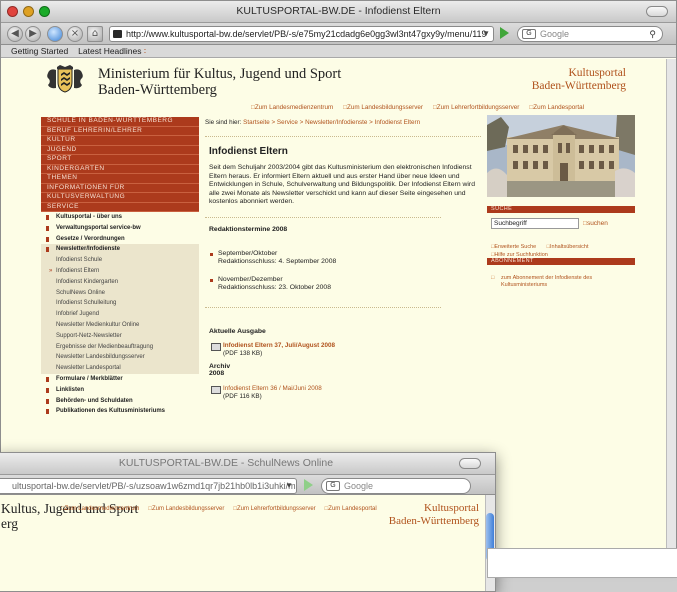 Image resolution: width=677 pixels, height=592 pixels. Describe the element at coordinates (120, 239) in the screenshot. I see `sidebar-item-gesetze: Gesetze / Verordnungen` at that location.